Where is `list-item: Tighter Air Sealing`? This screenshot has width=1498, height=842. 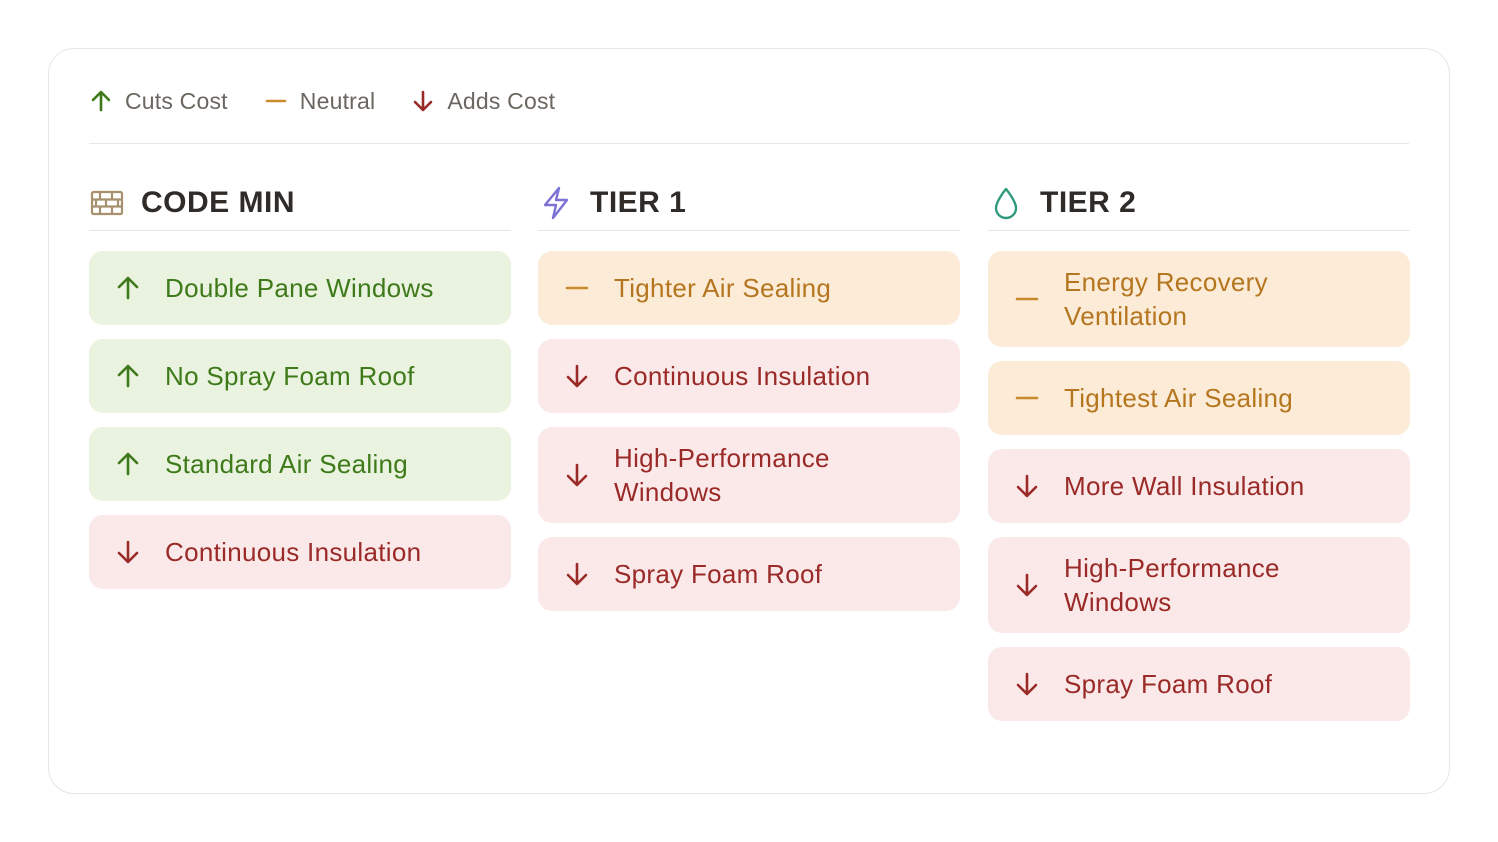
list-item: Tighter Air Sealing is located at coordinates (749, 288).